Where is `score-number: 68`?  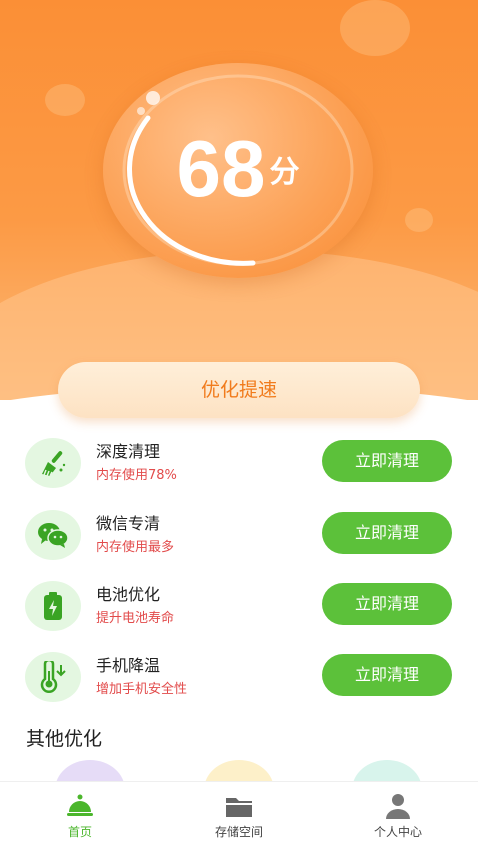
score-number: 68 is located at coordinates (221, 168).